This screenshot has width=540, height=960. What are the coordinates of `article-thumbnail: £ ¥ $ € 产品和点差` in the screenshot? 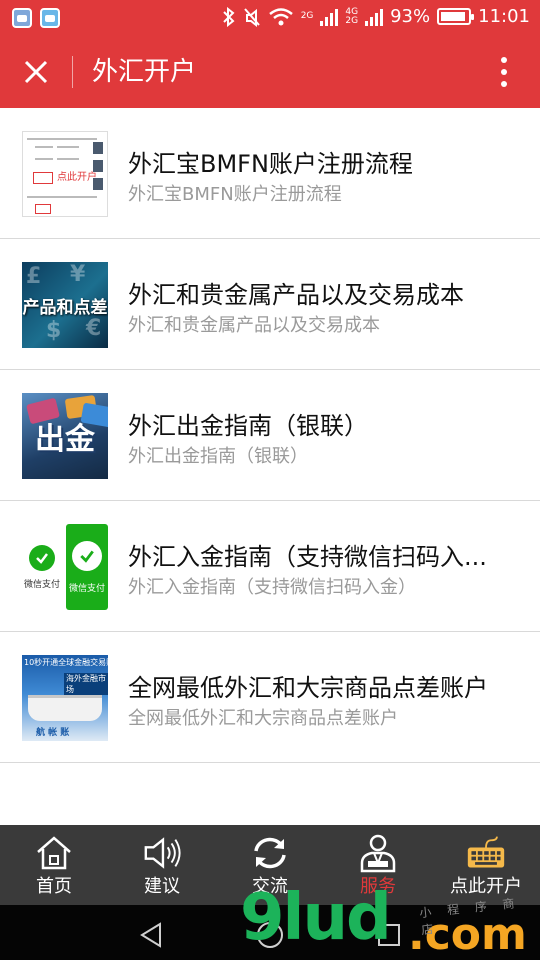 It's located at (65, 305).